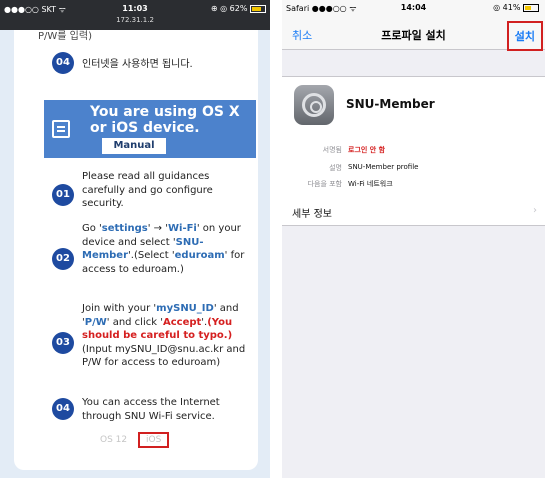 The height and width of the screenshot is (478, 545). I want to click on text-part: Join with your ', so click(119, 308).